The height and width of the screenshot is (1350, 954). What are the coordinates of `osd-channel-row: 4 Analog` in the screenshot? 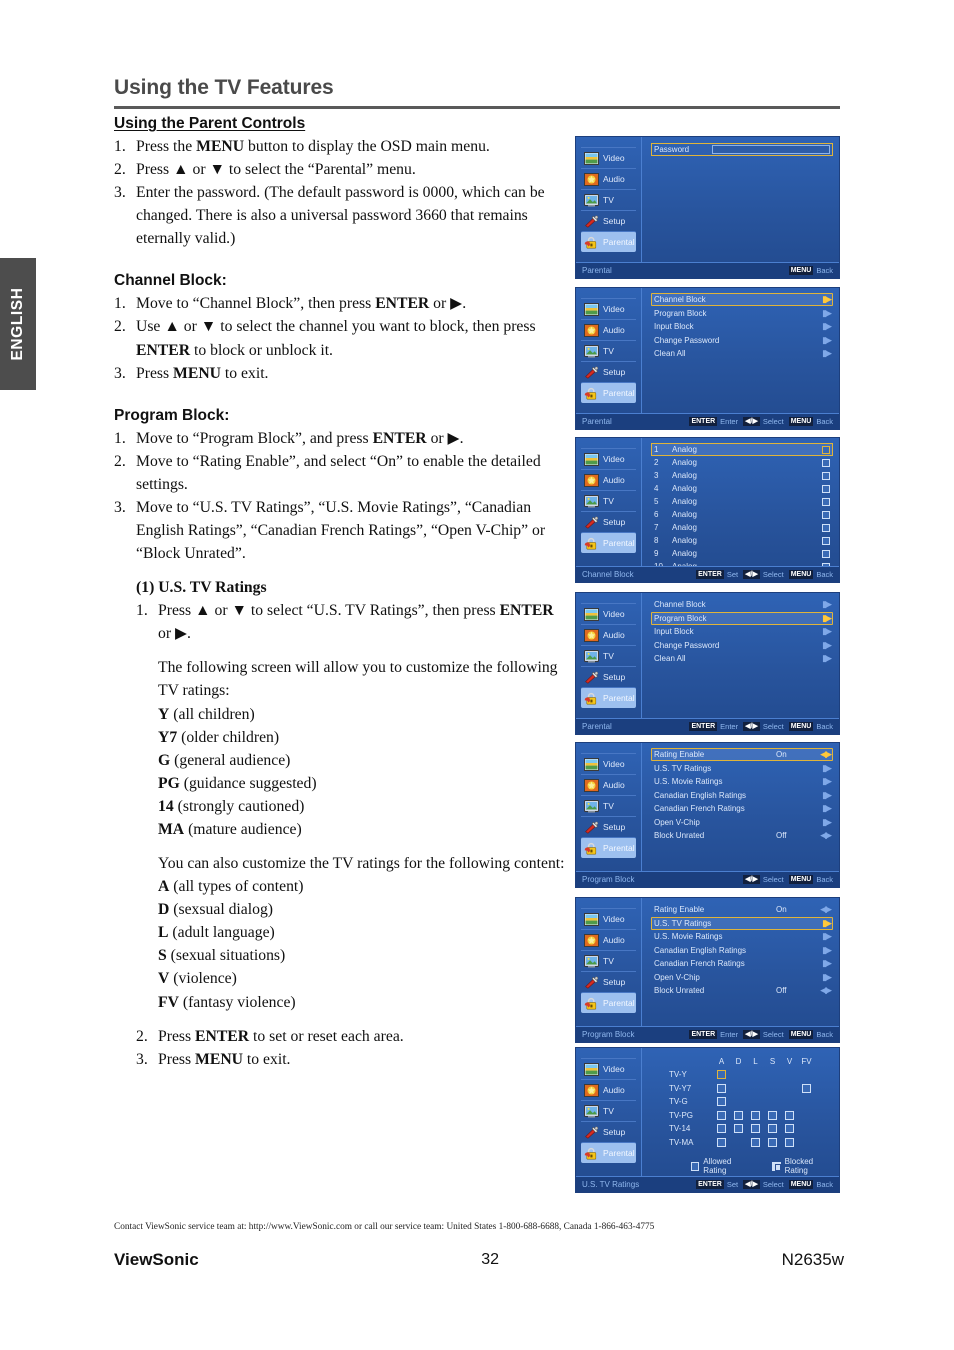 It's located at (742, 488).